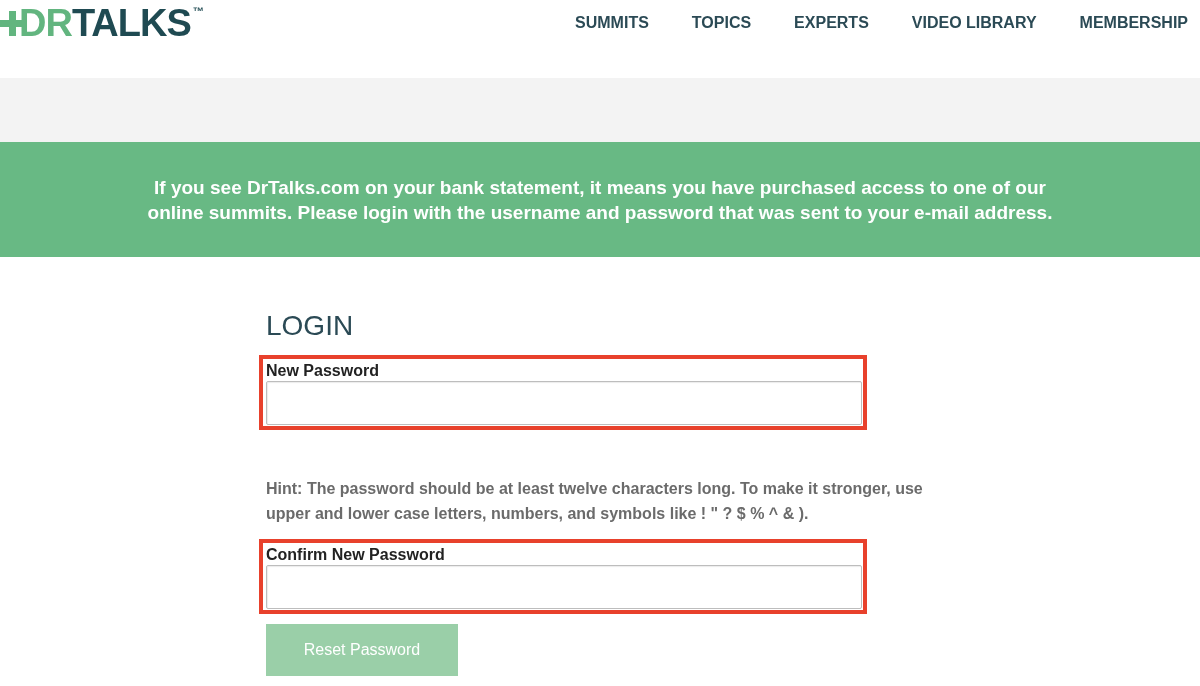 Image resolution: width=1200 pixels, height=686 pixels. I want to click on notice-text: If you see DrTalks.com on your bank statement, it means you have purchased access to one of our online summits. Please login with the username and password that was sent to your e-mail address., so click(600, 200).